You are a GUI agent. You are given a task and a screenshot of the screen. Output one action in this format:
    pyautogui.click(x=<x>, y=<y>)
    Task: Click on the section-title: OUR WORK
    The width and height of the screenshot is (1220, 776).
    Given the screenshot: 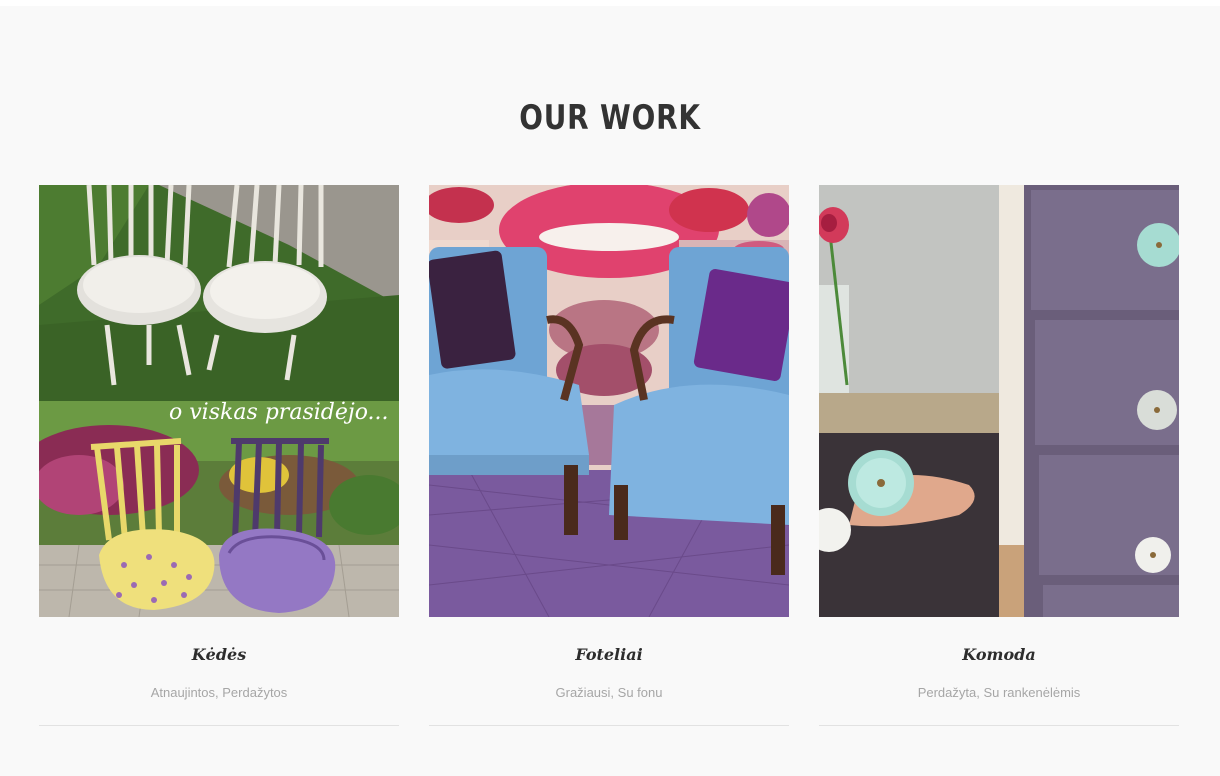 What is the action you would take?
    pyautogui.click(x=610, y=118)
    